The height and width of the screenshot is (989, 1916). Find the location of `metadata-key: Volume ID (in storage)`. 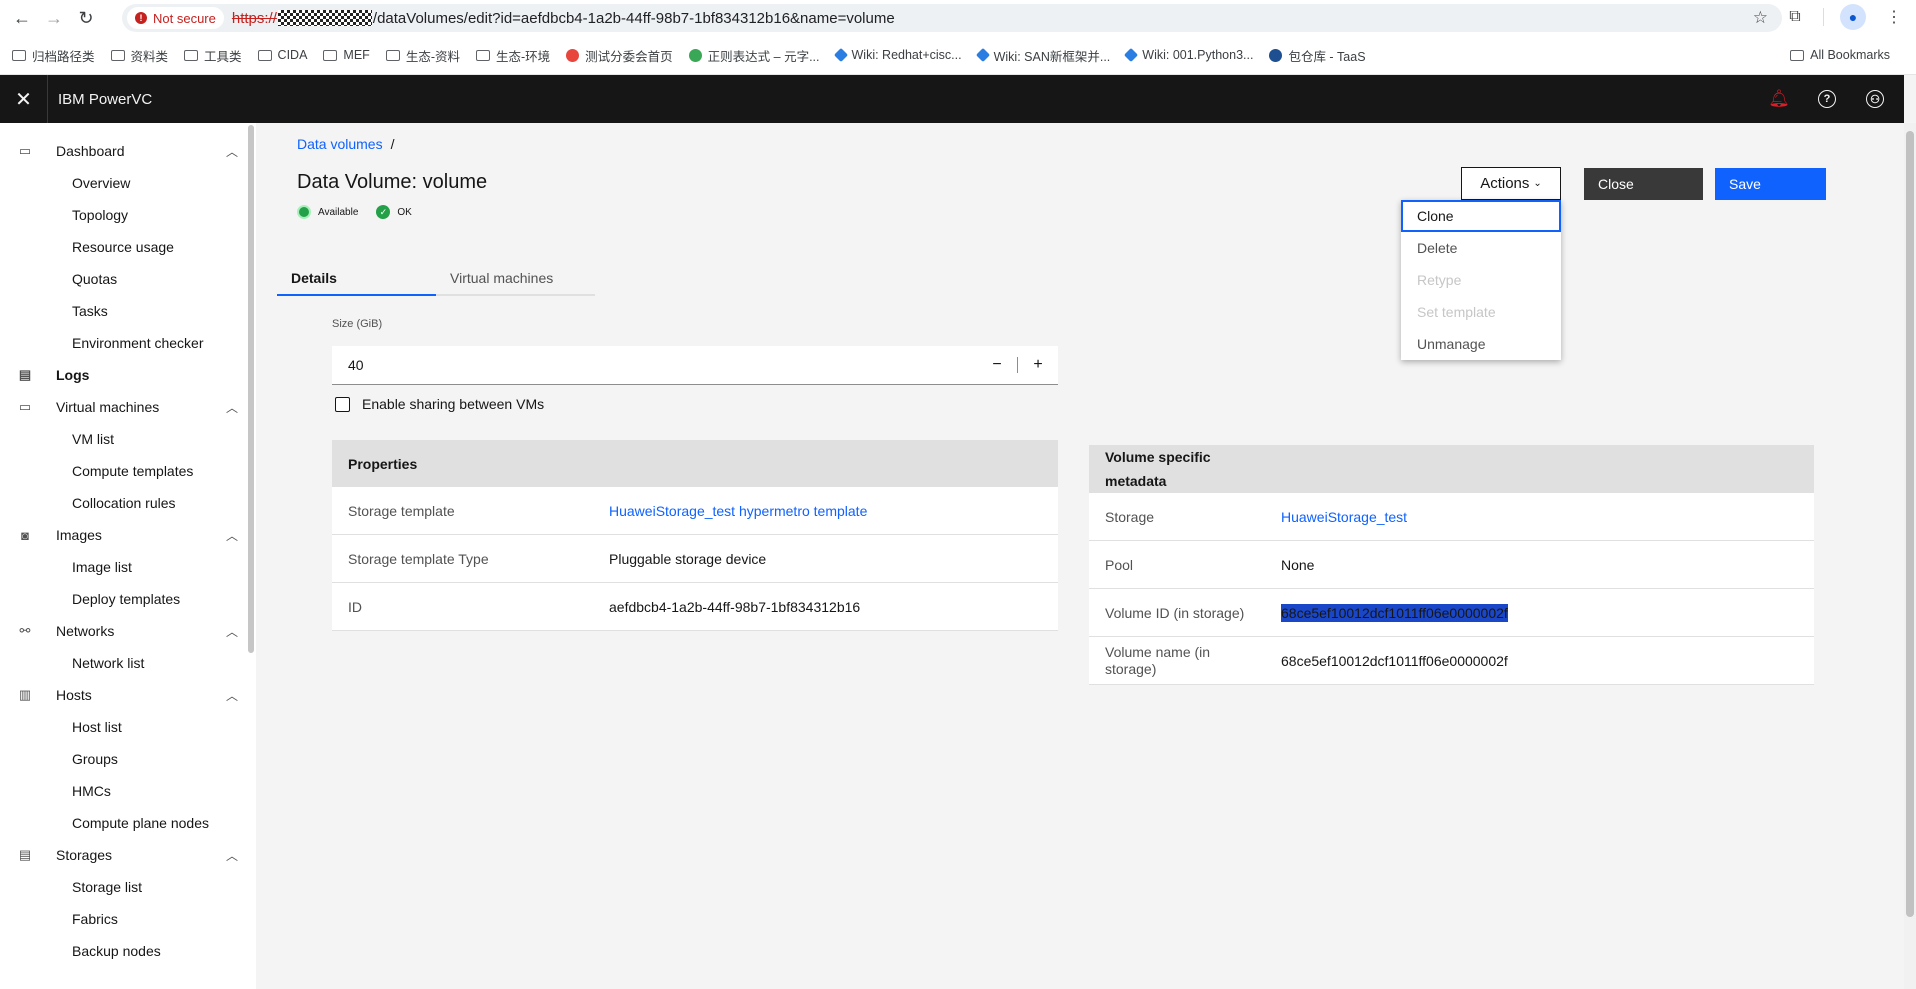

metadata-key: Volume ID (in storage) is located at coordinates (1175, 612).